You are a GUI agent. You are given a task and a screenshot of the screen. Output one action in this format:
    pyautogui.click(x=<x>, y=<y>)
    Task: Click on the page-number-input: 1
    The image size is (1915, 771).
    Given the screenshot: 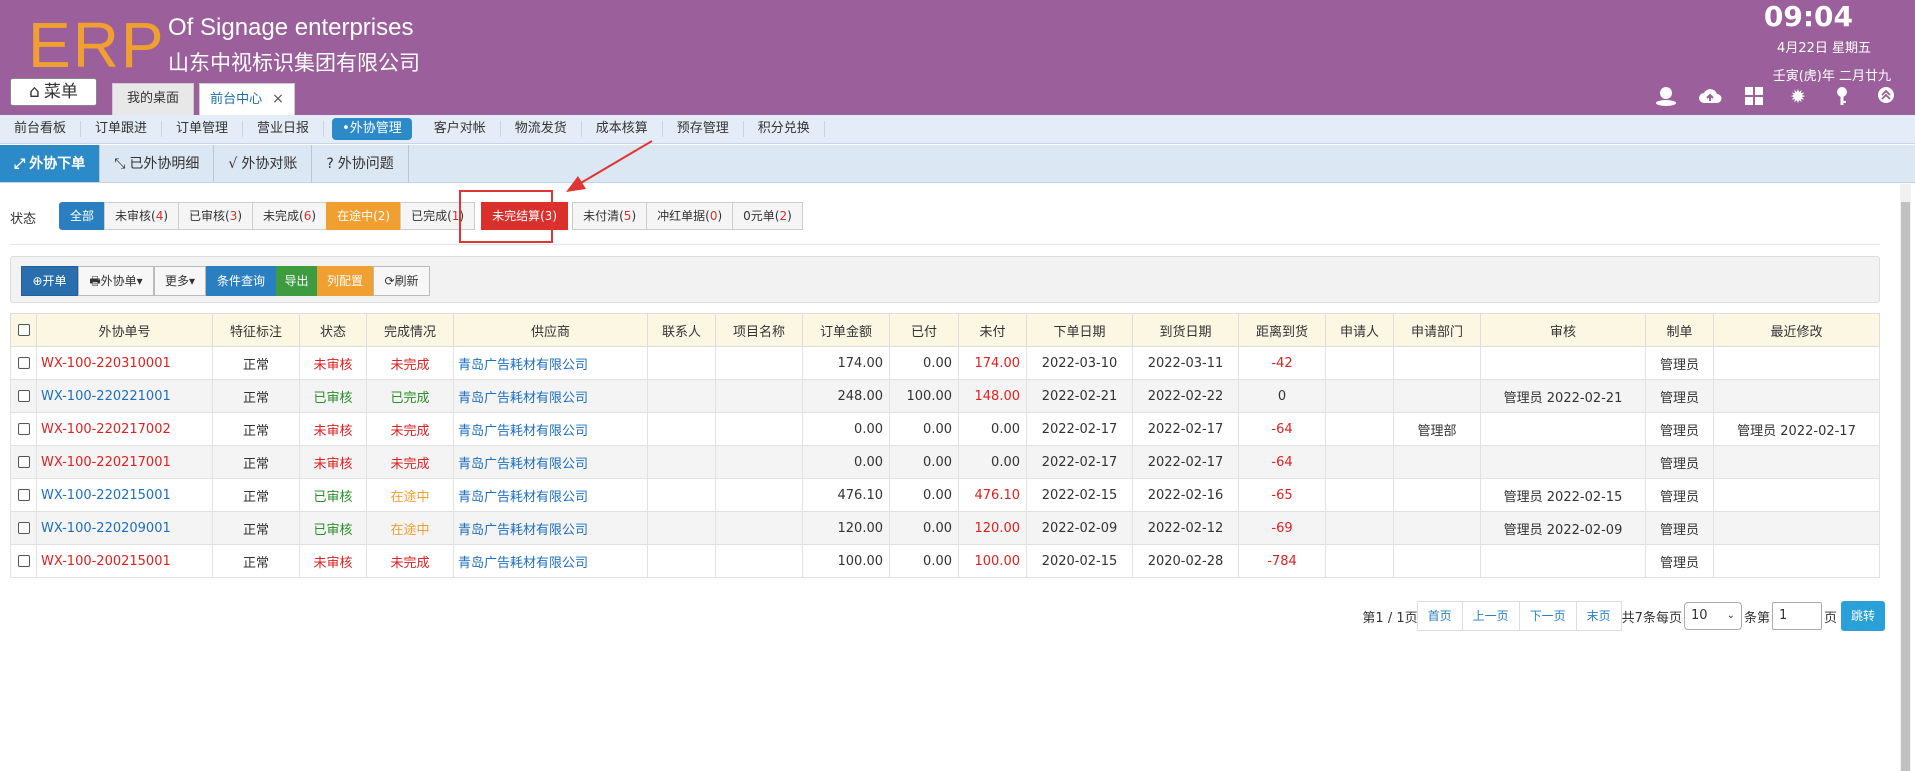 What is the action you would take?
    pyautogui.click(x=1796, y=616)
    